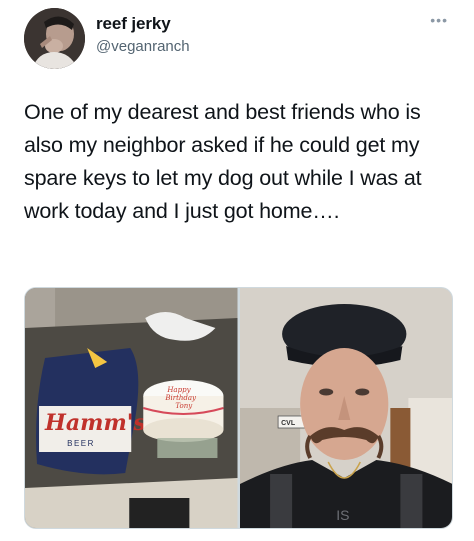  I want to click on cake-line-3: Tony, so click(184, 406).